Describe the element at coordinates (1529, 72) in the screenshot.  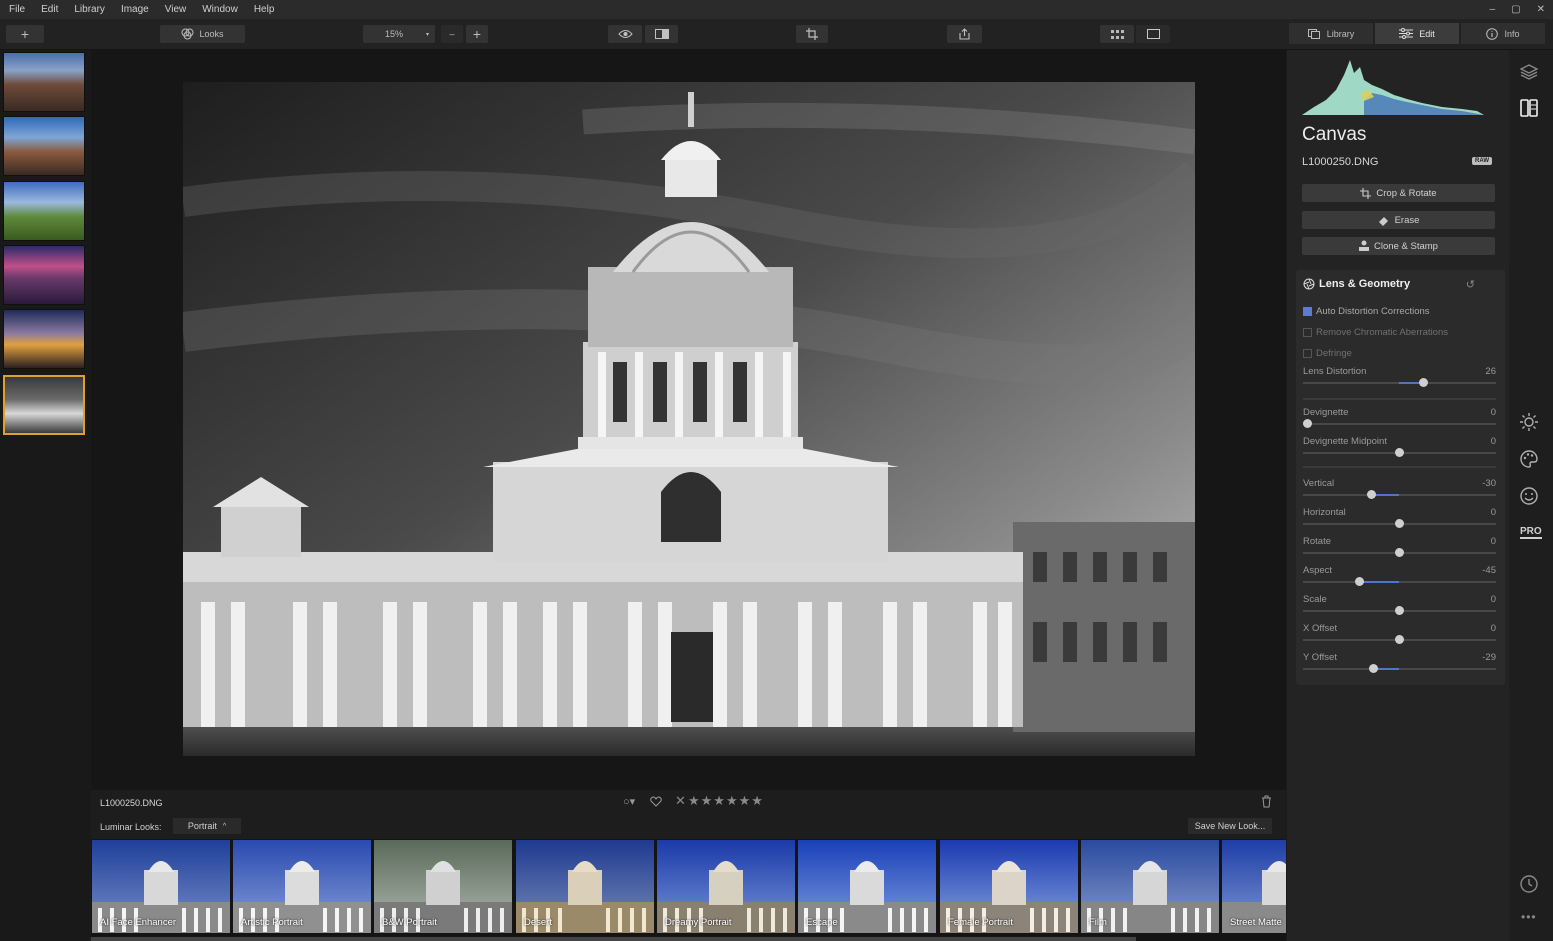
I see `layers-icon` at that location.